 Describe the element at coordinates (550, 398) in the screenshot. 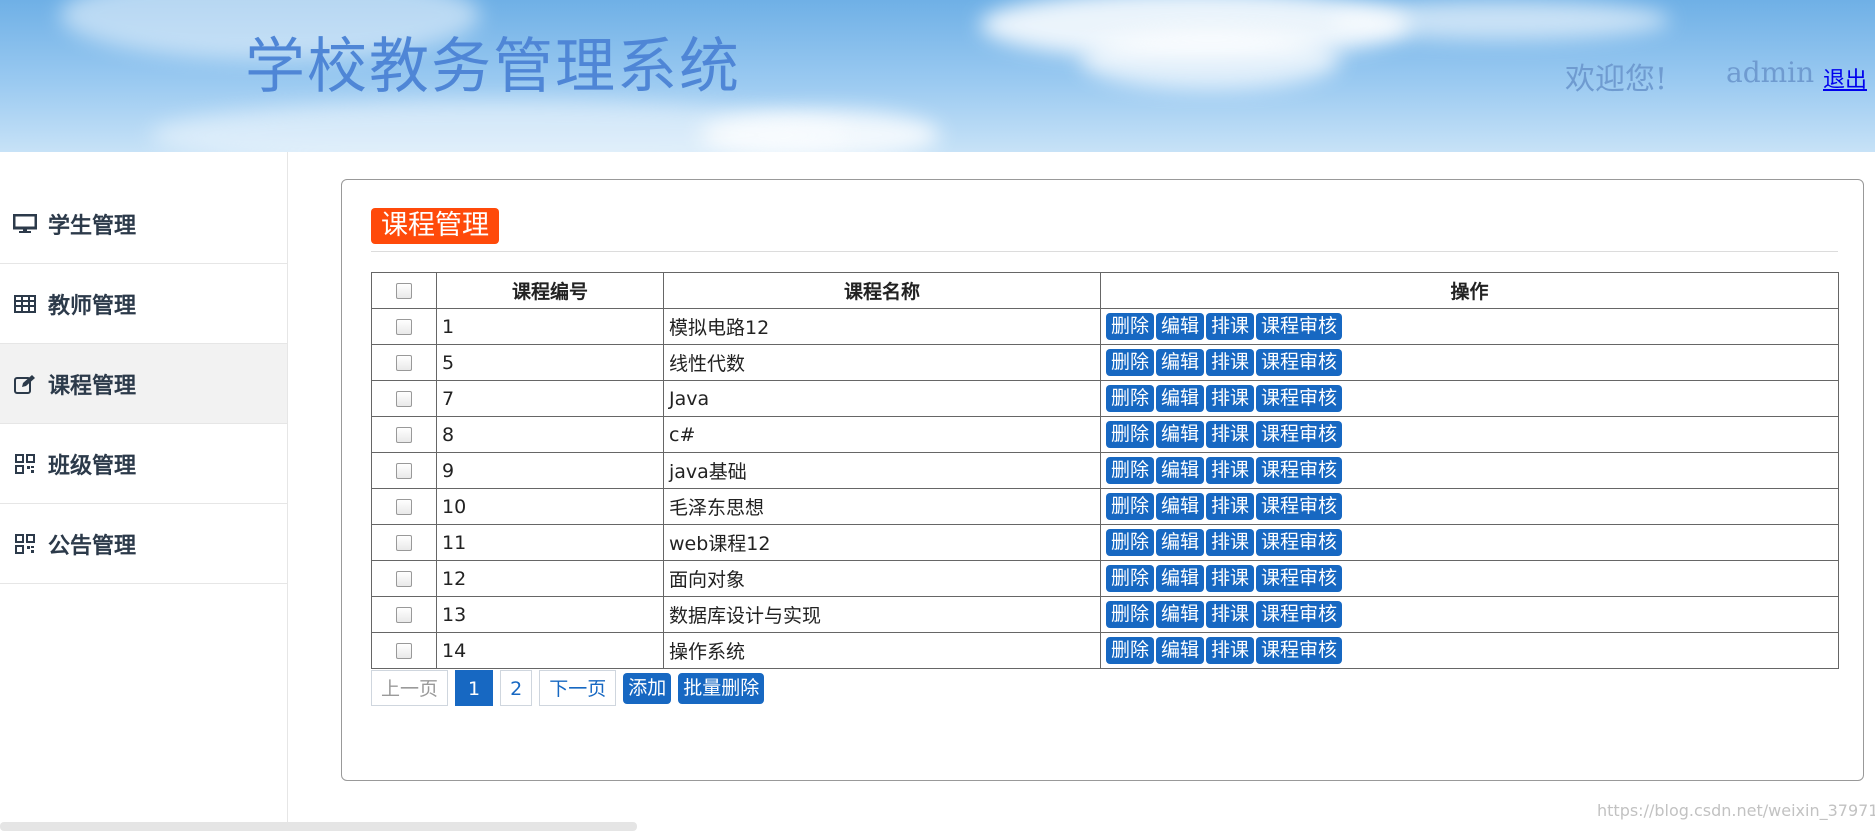

I see `course-id-cell: 7` at that location.